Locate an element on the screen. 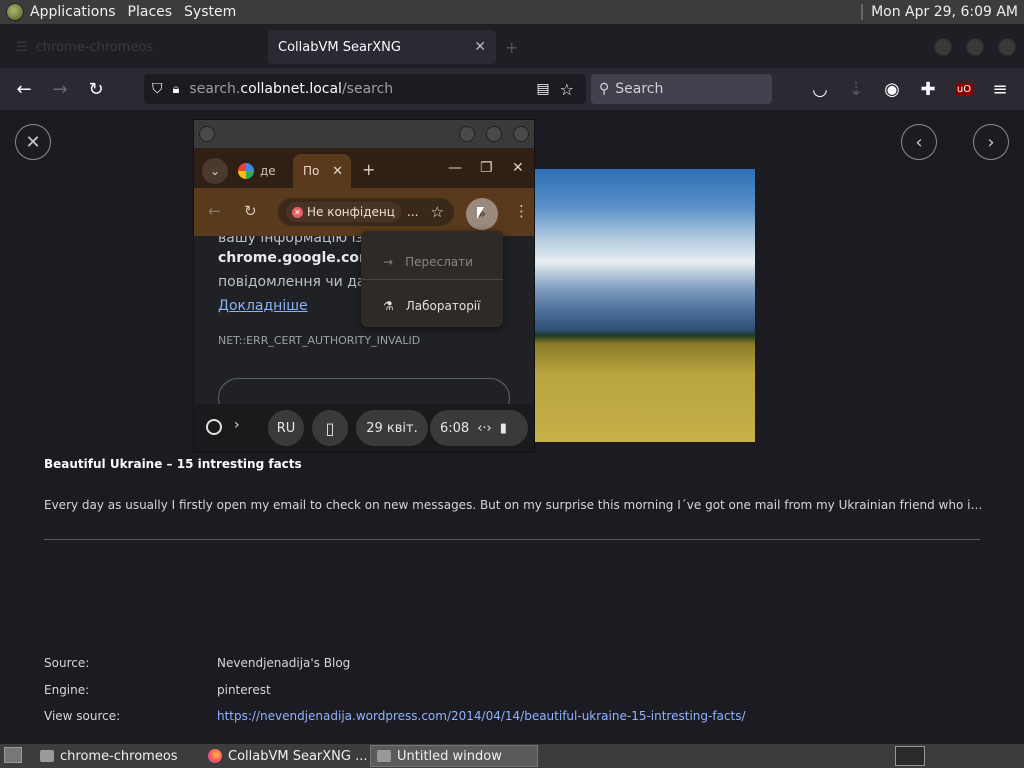 The width and height of the screenshot is (1024, 768). menu-item-labs: ⚗ Лабораторії is located at coordinates (432, 306).